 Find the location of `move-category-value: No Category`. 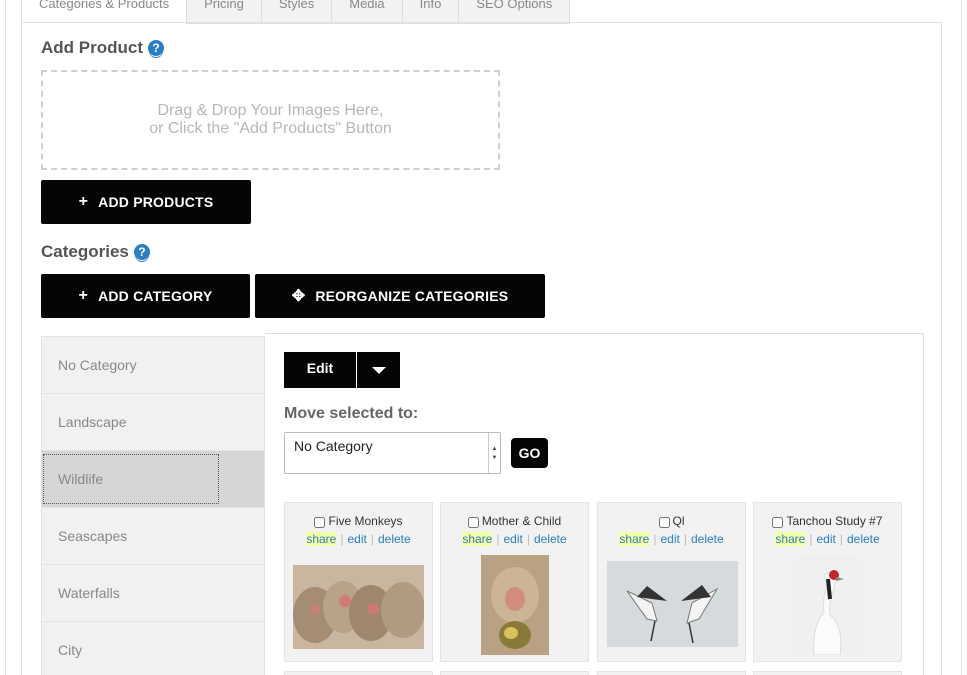

move-category-value: No Category is located at coordinates (333, 446).